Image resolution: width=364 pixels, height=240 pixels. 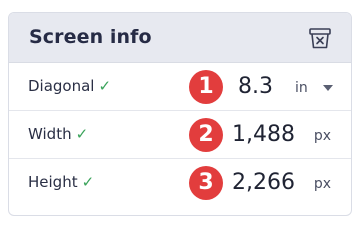 What do you see at coordinates (58, 134) in the screenshot?
I see `width-label: Width ✓` at bounding box center [58, 134].